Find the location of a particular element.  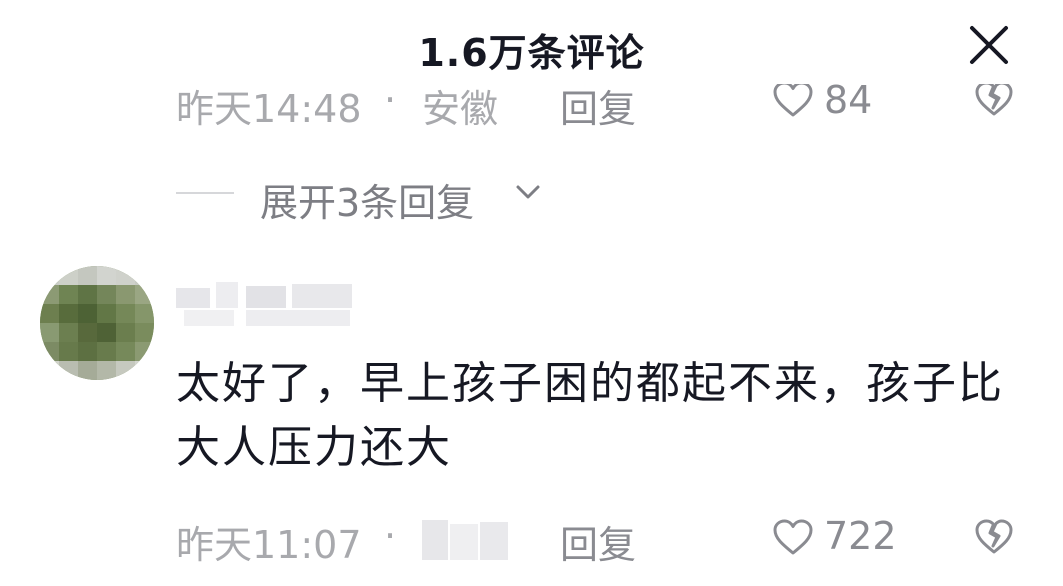

close-button is located at coordinates (989, 45).